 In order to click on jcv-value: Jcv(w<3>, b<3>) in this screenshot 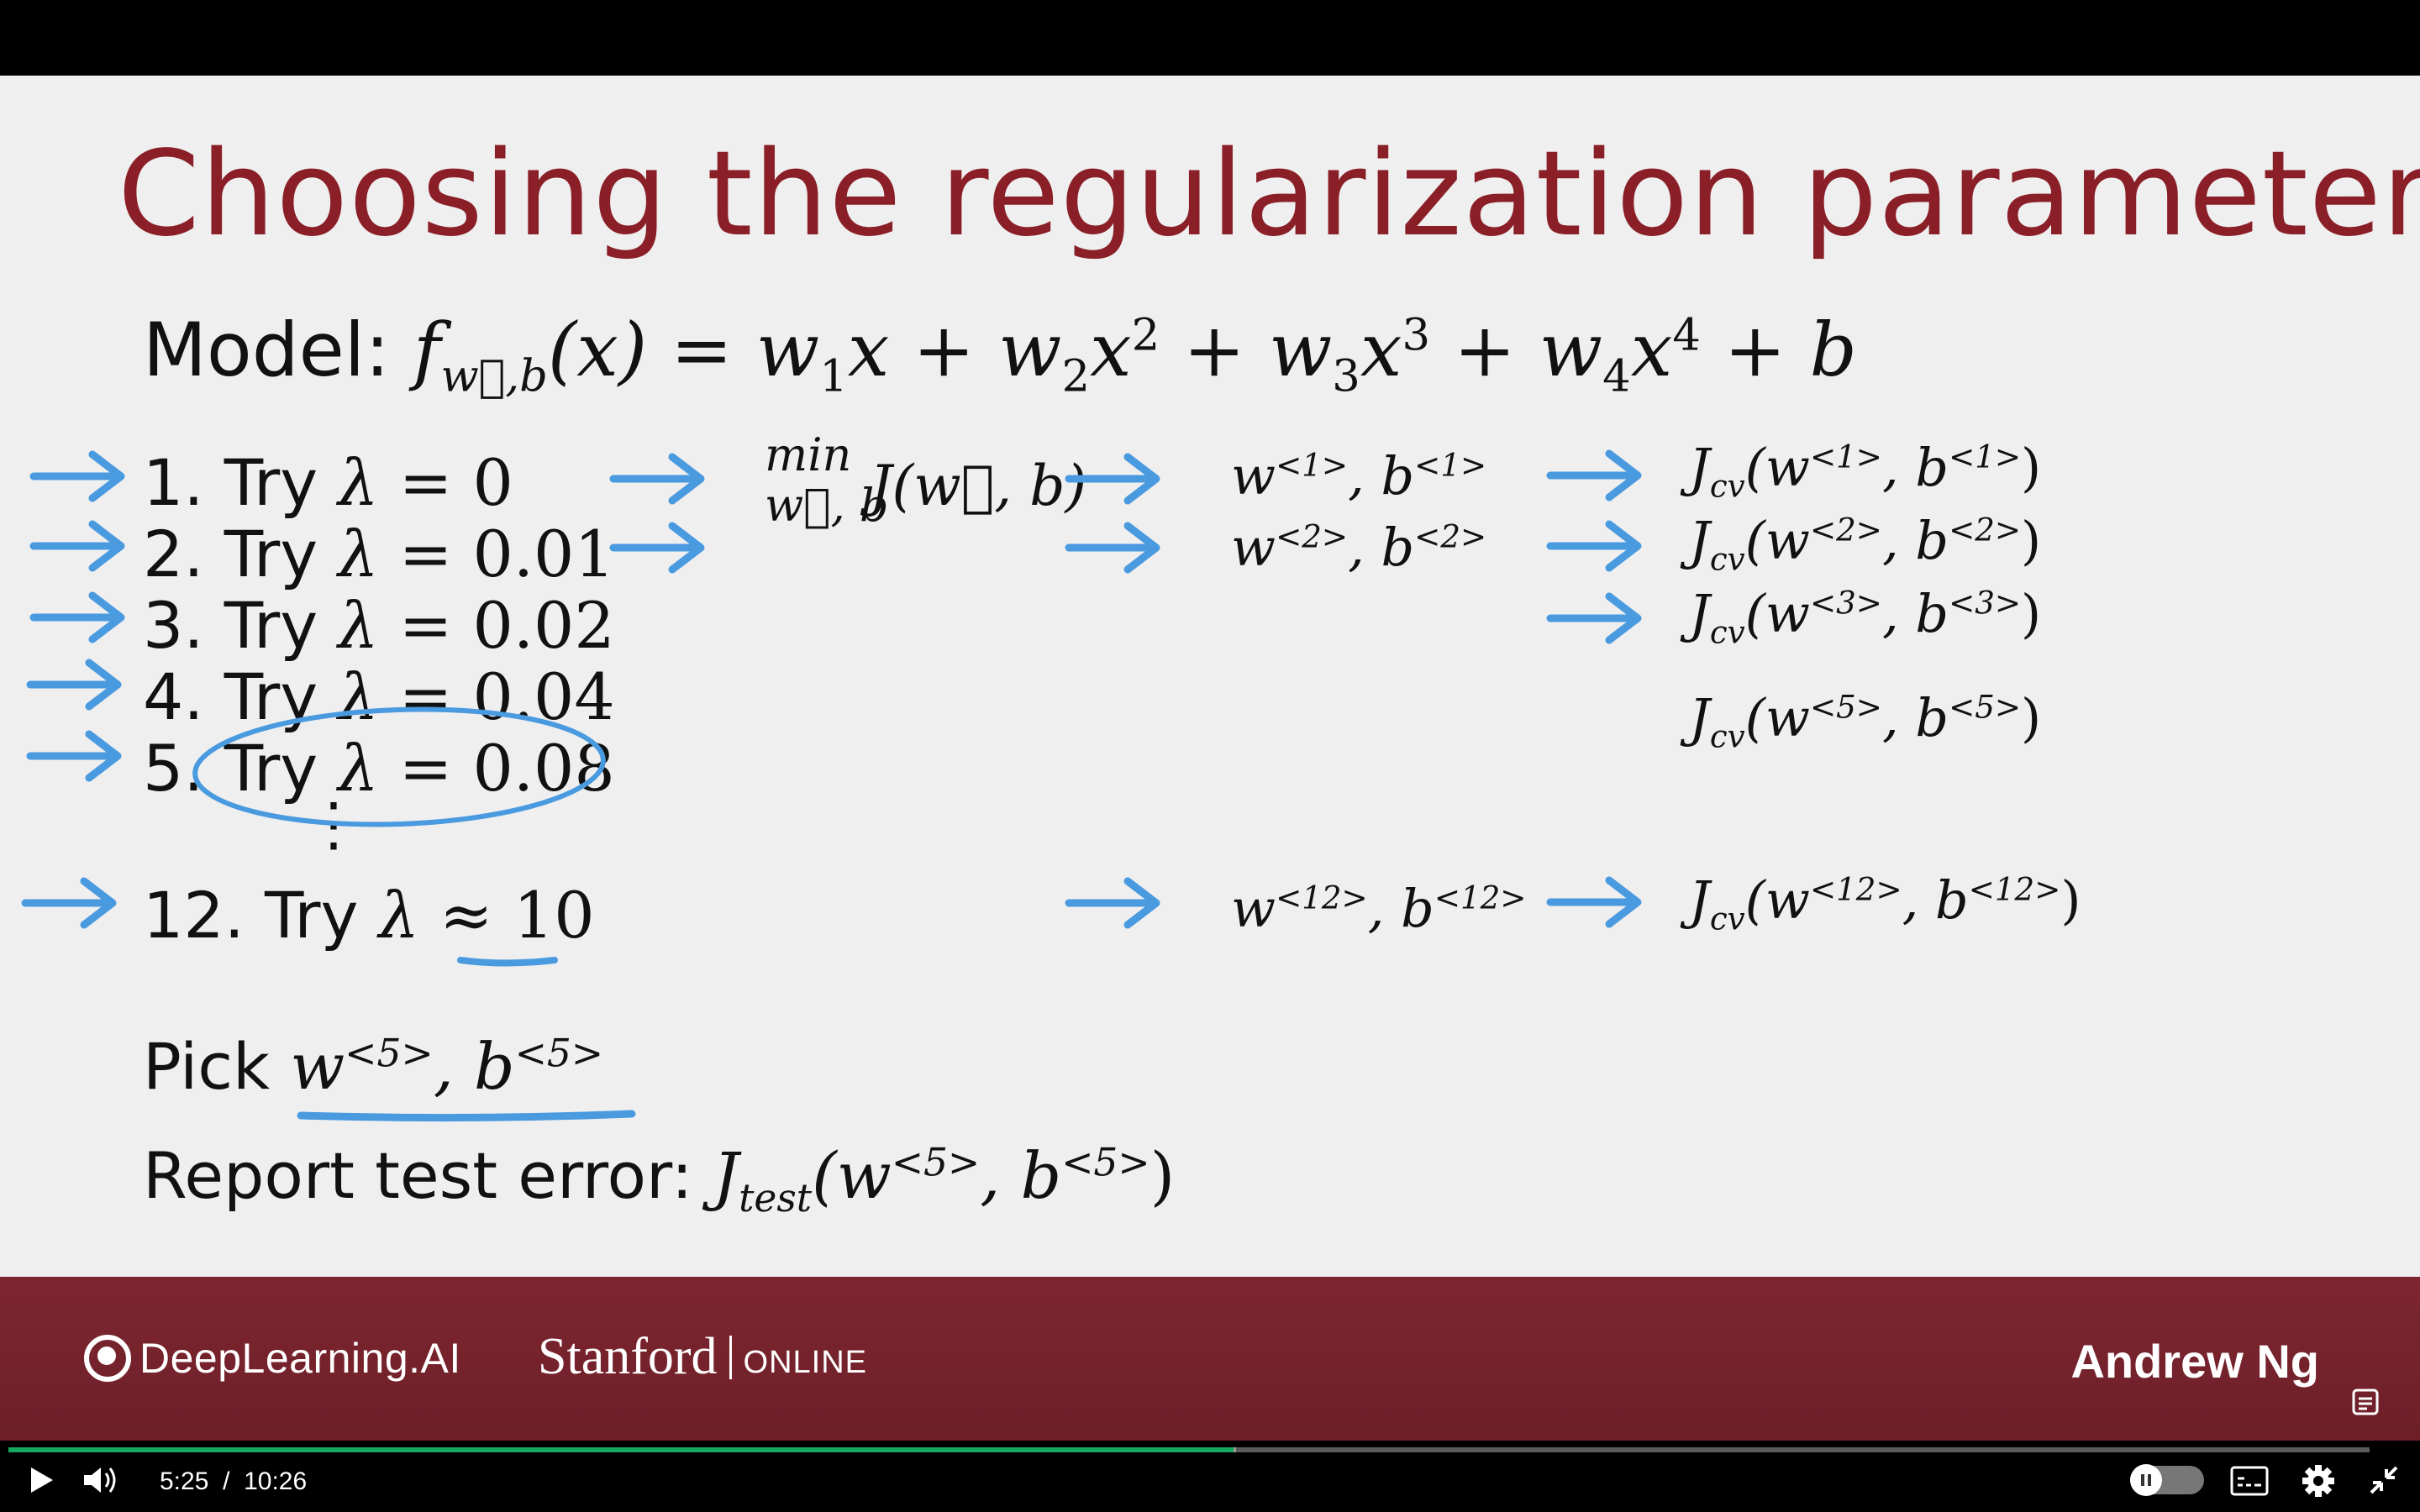, I will do `click(1865, 617)`.